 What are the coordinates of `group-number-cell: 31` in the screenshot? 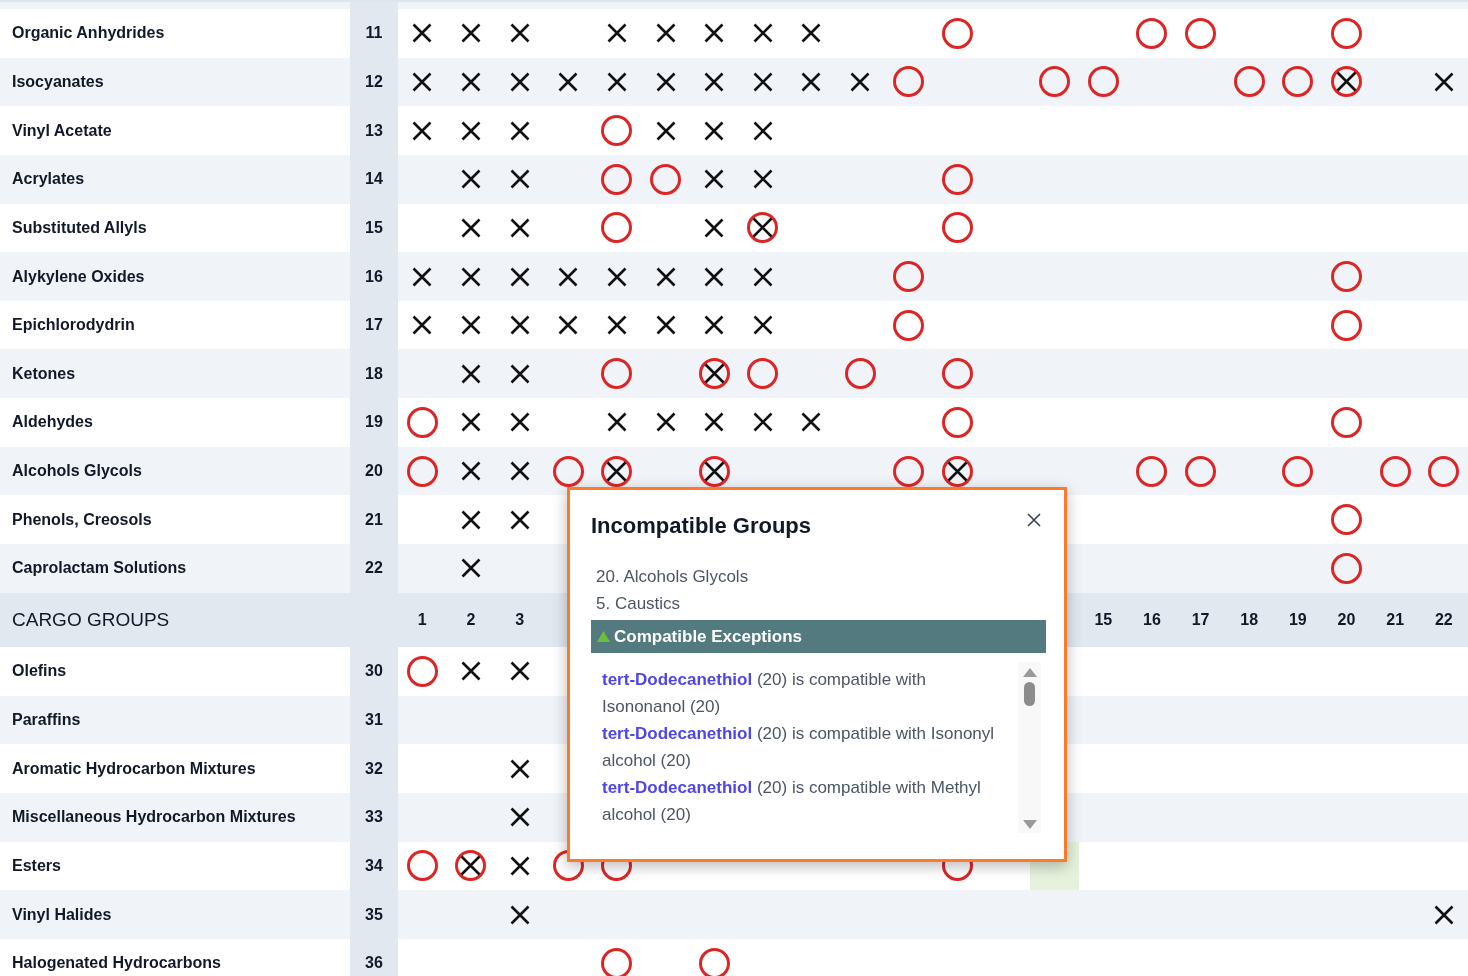 It's located at (374, 720).